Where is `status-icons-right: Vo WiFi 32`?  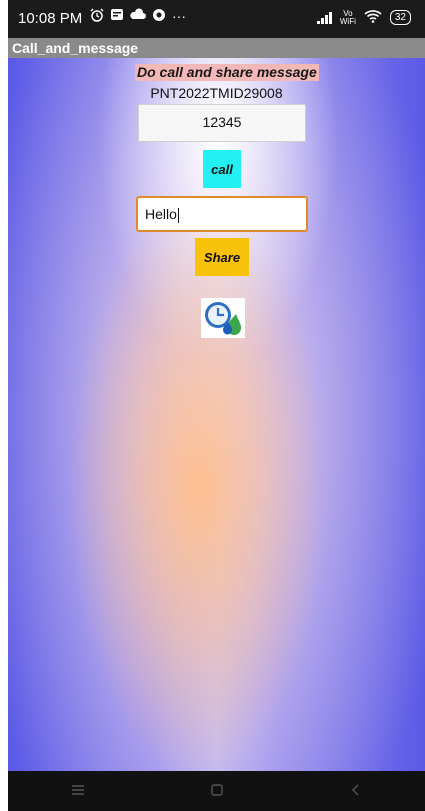 status-icons-right: Vo WiFi 32 is located at coordinates (363, 17).